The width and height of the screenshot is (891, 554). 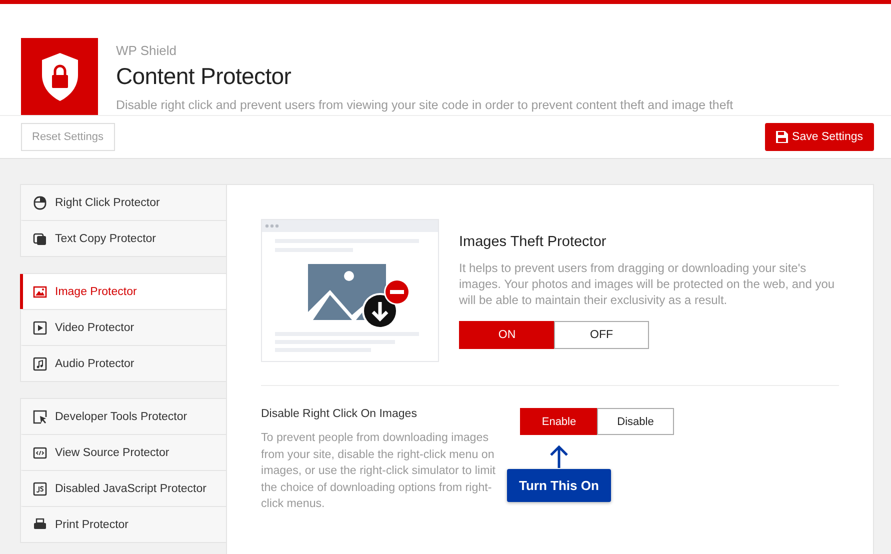 What do you see at coordinates (425, 105) in the screenshot?
I see `page-subtitle: Disable right click and prevent users from viewing your site code in order to prevent content theft and image theft` at bounding box center [425, 105].